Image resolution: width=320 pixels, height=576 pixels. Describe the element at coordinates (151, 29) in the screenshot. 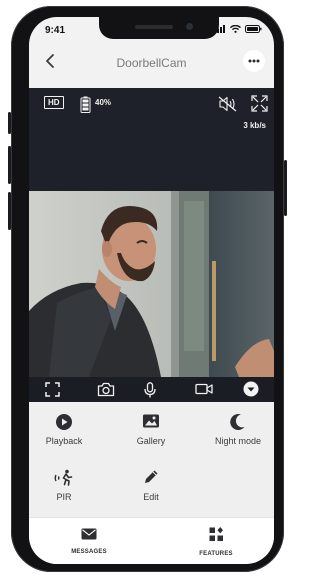

I see `status-bar: 9:41` at that location.